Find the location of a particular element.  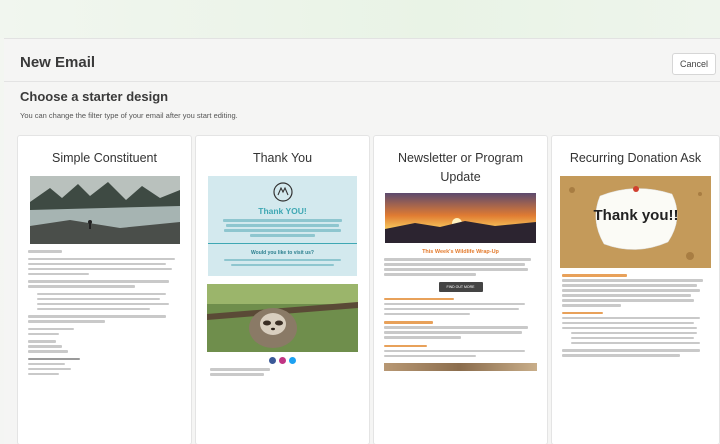

thank-you-note-photo: Thank you!! is located at coordinates (635, 222).